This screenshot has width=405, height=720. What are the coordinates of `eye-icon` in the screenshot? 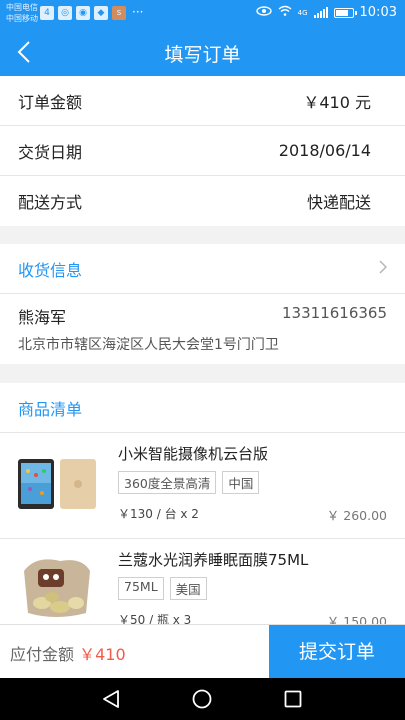 It's located at (263, 12).